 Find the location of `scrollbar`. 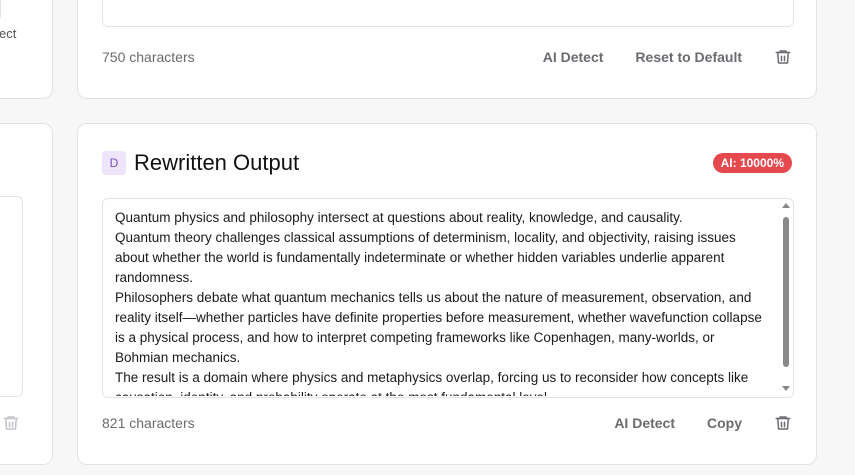

scrollbar is located at coordinates (786, 297).